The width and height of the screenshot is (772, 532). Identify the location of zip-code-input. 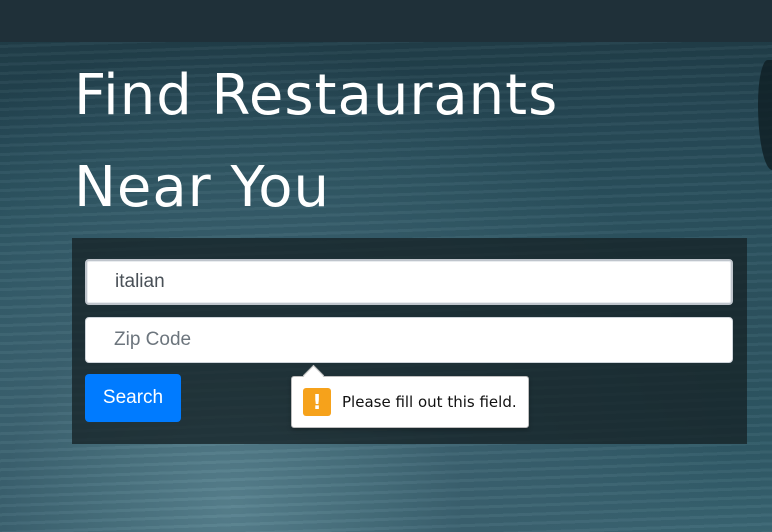
(409, 340).